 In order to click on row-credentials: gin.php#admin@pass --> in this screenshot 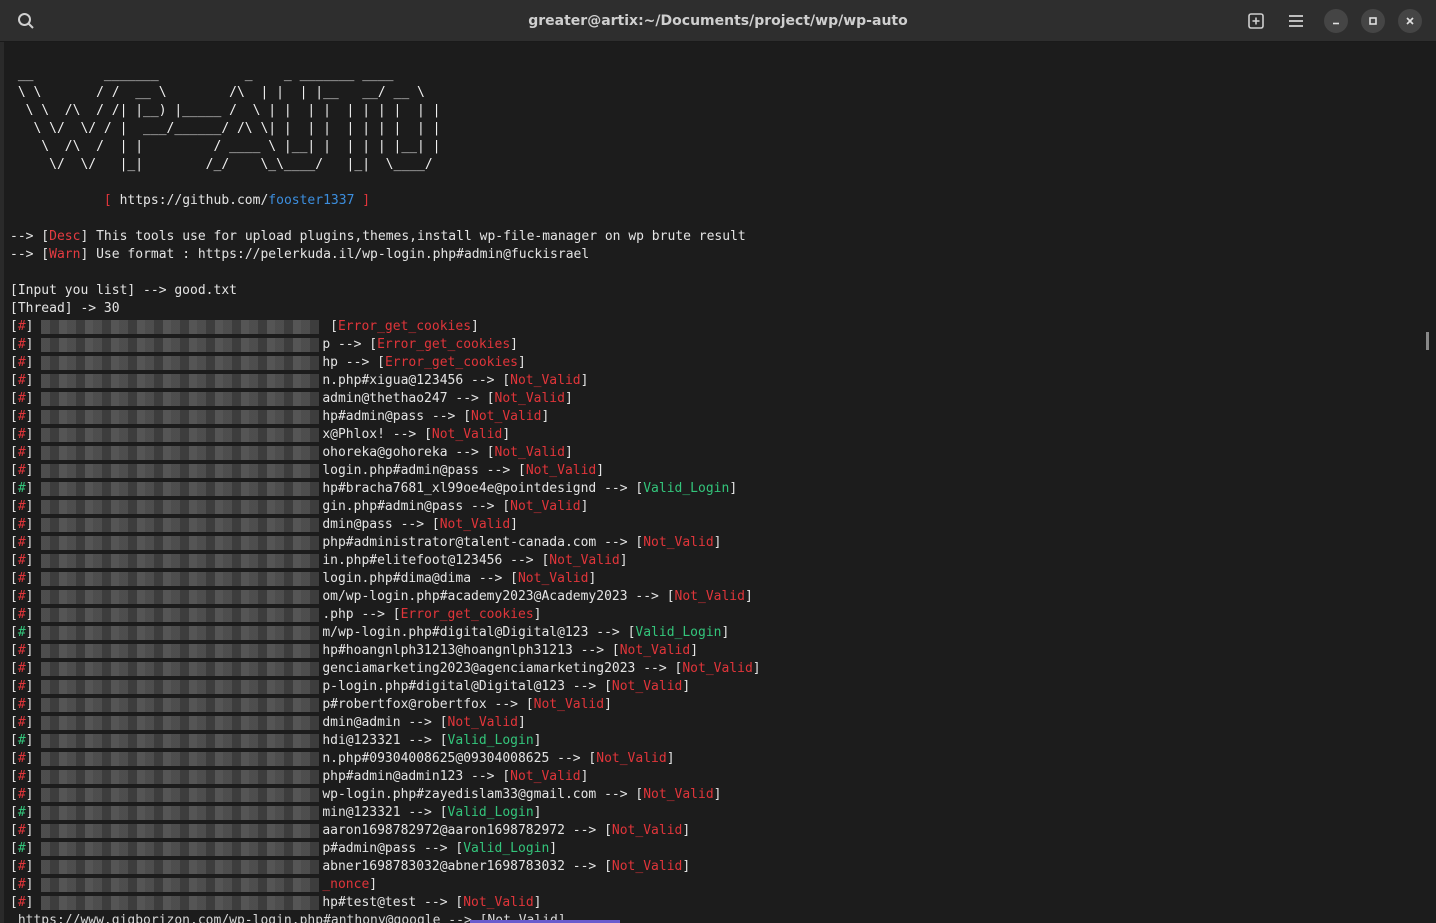, I will do `click(412, 506)`.